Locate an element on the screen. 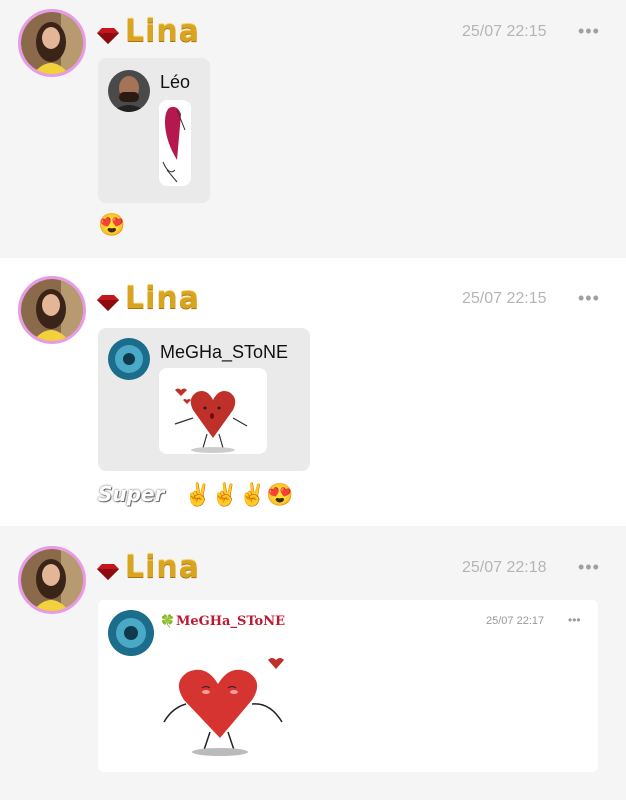 The image size is (626, 800). nested-more-icon: ••• is located at coordinates (574, 620).